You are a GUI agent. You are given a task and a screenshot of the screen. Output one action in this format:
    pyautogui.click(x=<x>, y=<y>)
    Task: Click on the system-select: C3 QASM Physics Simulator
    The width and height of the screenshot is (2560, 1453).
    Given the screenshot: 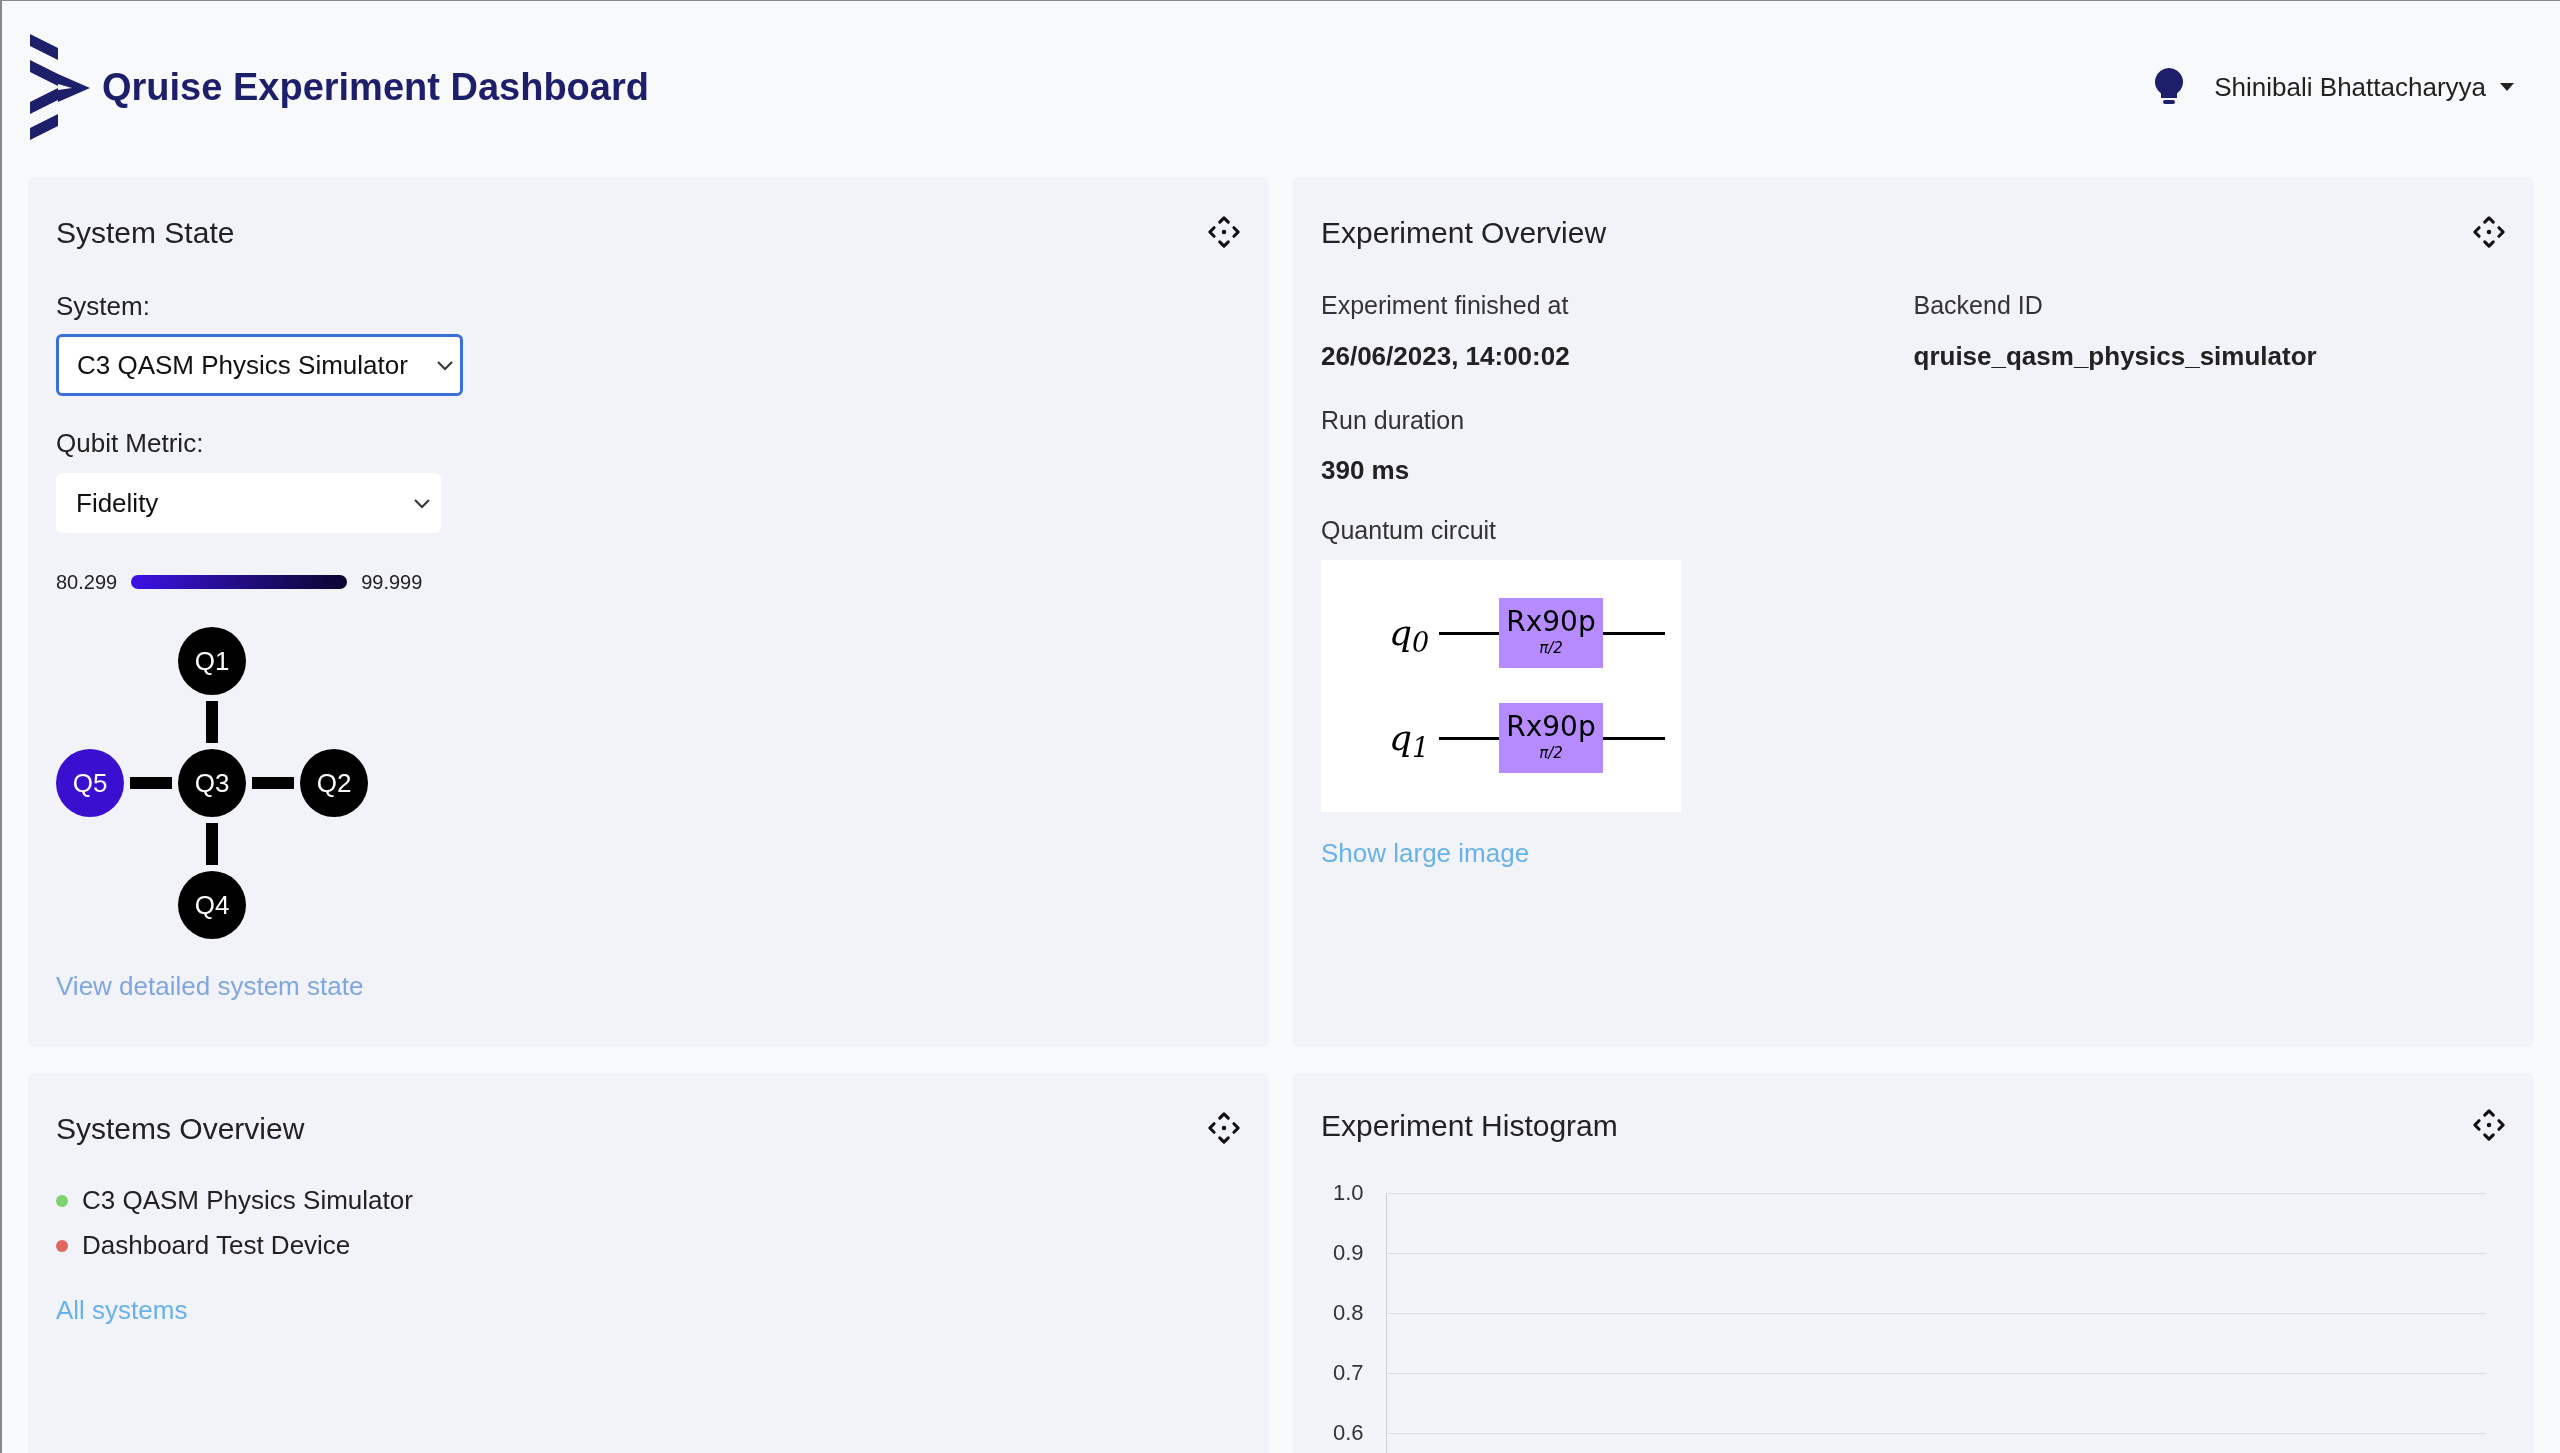 What is the action you would take?
    pyautogui.click(x=259, y=365)
    